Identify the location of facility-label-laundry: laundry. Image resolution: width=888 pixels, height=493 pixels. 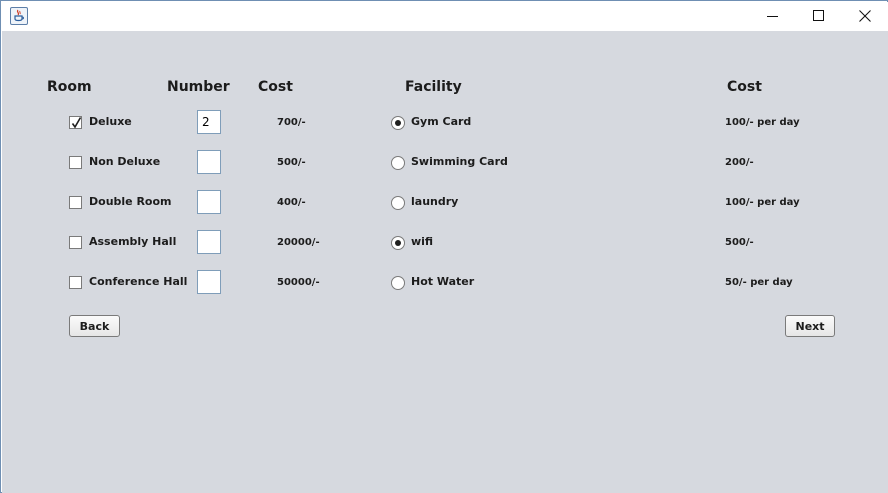
(435, 201).